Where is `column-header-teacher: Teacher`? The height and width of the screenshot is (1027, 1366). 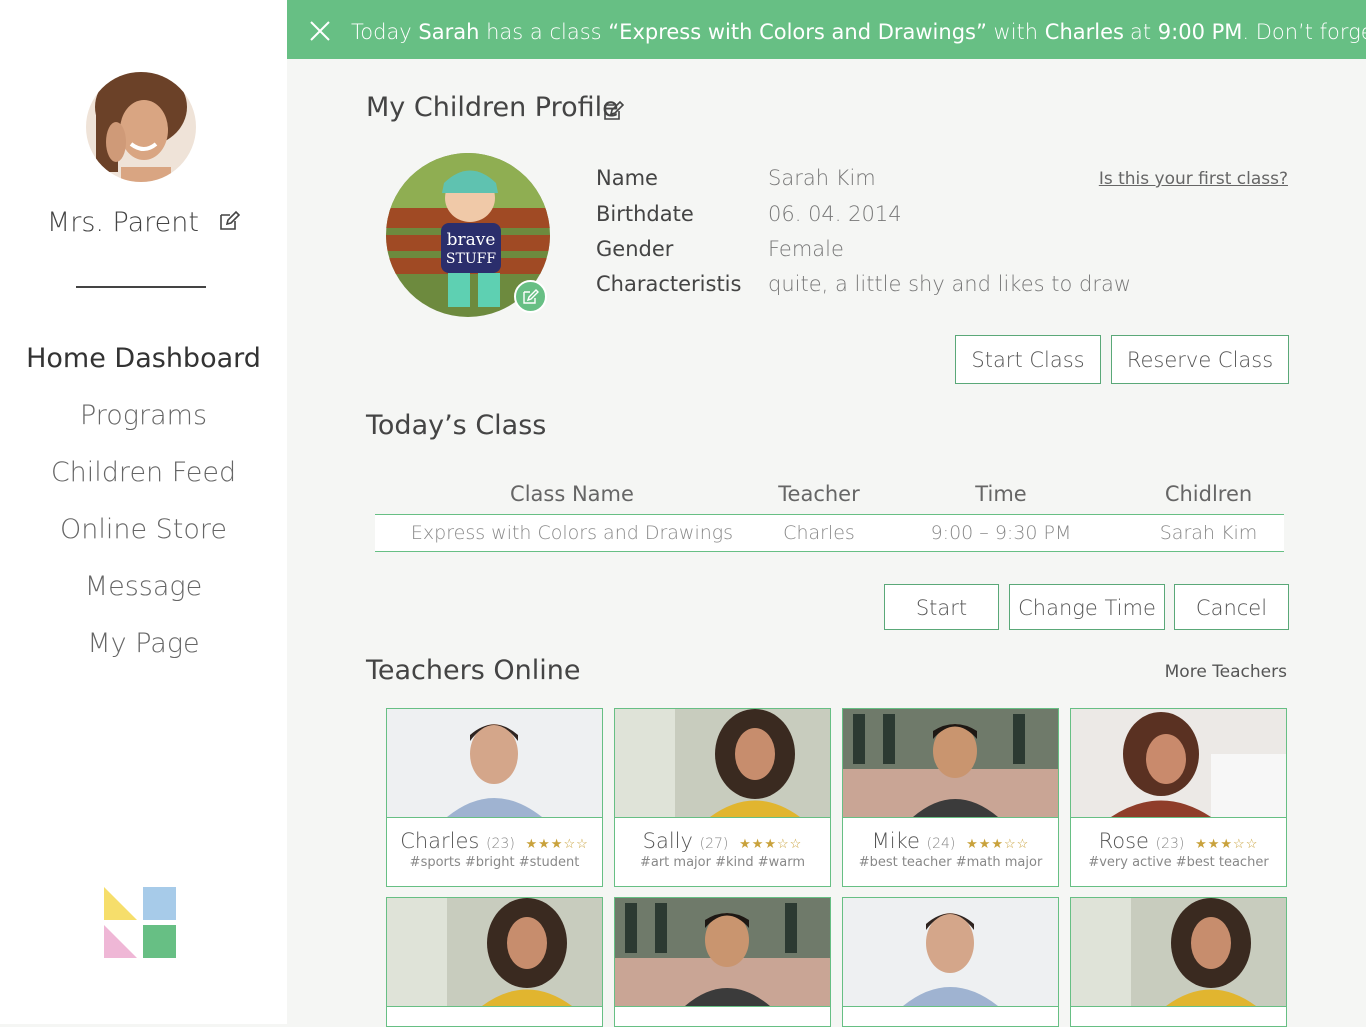
column-header-teacher: Teacher is located at coordinates (819, 494).